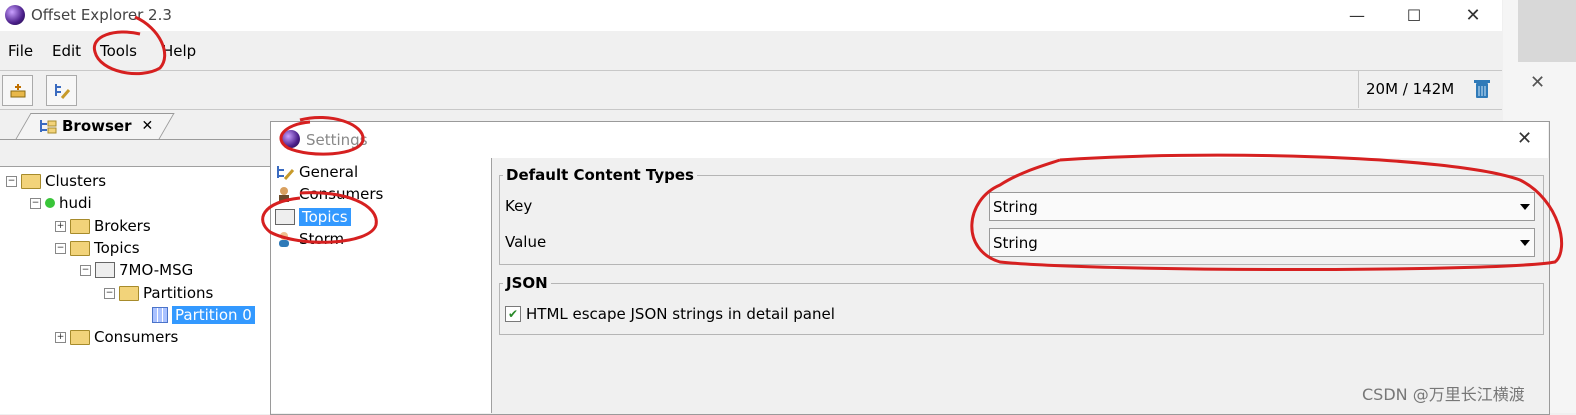 This screenshot has height=415, width=1576. What do you see at coordinates (322, 135) in the screenshot?
I see `annotation-settings` at bounding box center [322, 135].